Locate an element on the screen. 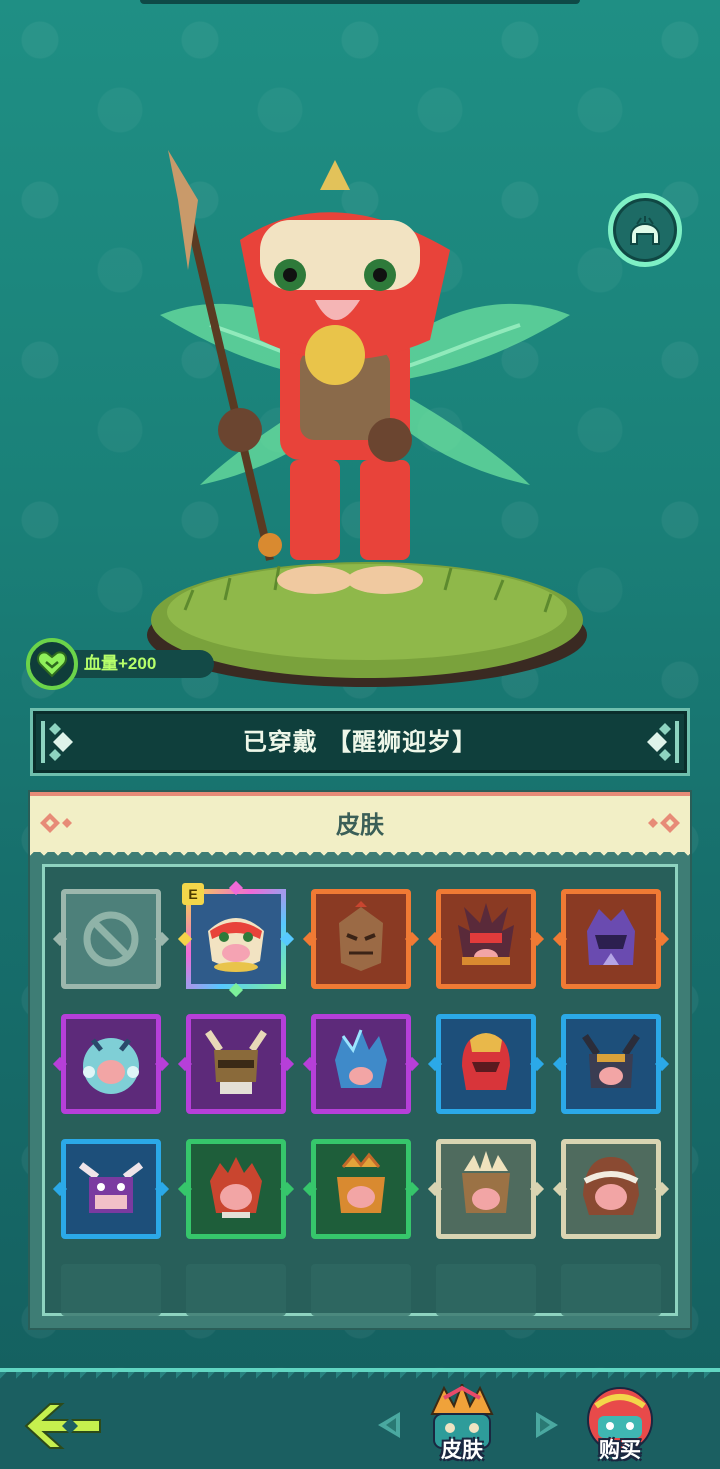  lion-dance-helmet-icon is located at coordinates (236, 945).